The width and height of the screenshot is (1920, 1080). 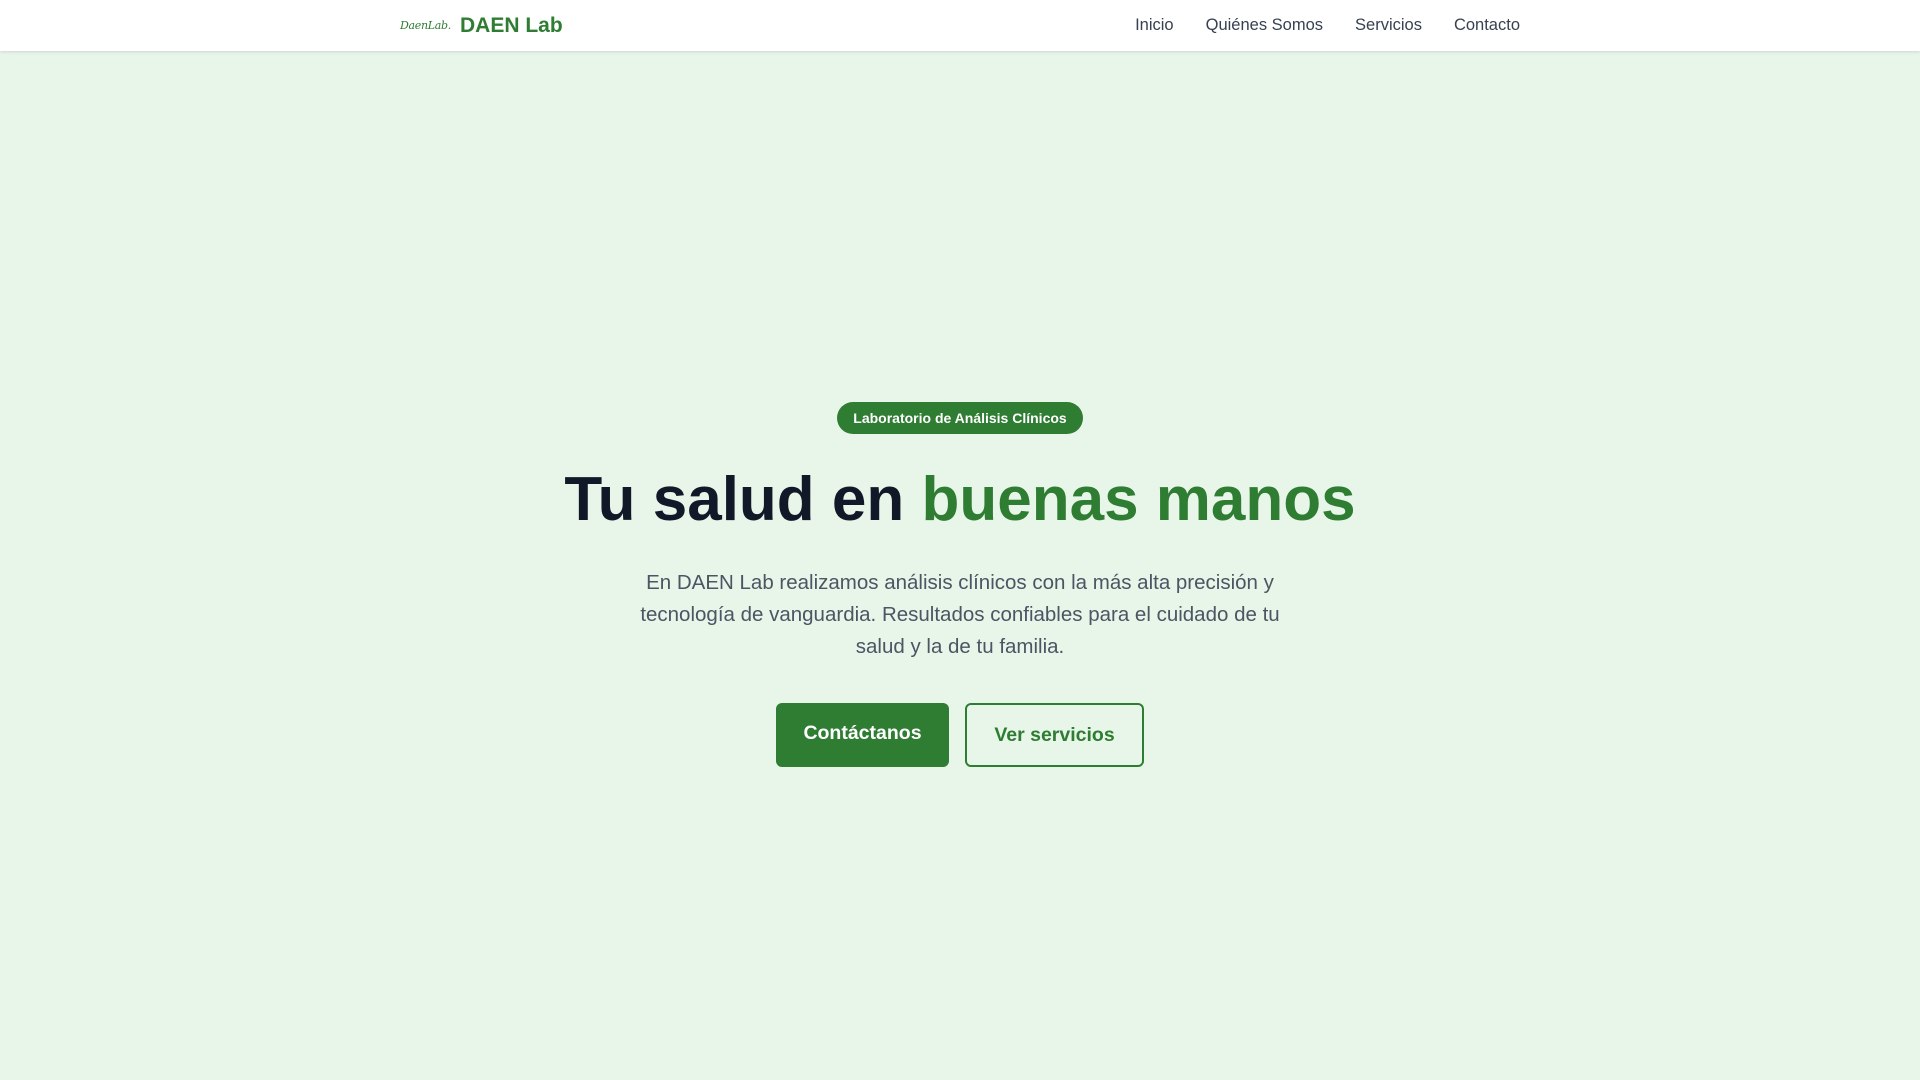 What do you see at coordinates (511, 25) in the screenshot?
I see `brand-name: DAEN Lab` at bounding box center [511, 25].